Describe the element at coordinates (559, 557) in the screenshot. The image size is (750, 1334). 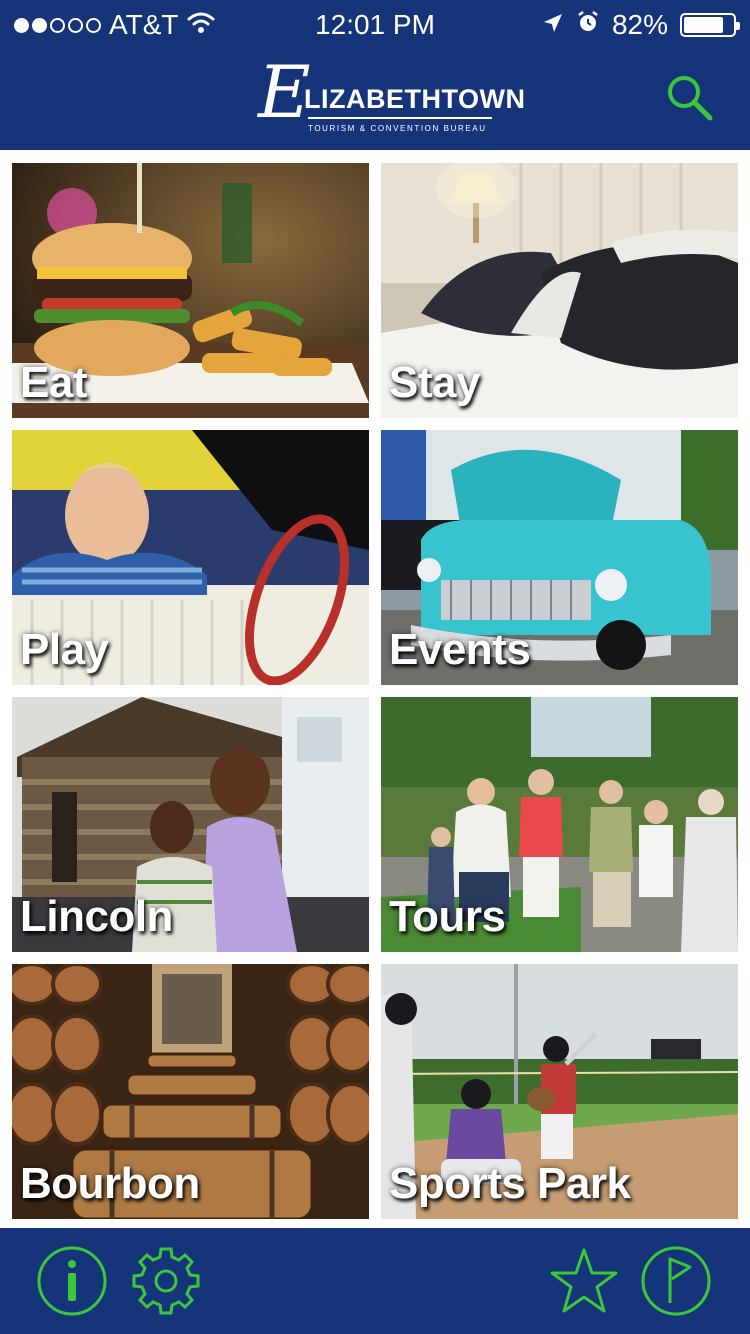
I see `tile-events: Events` at that location.